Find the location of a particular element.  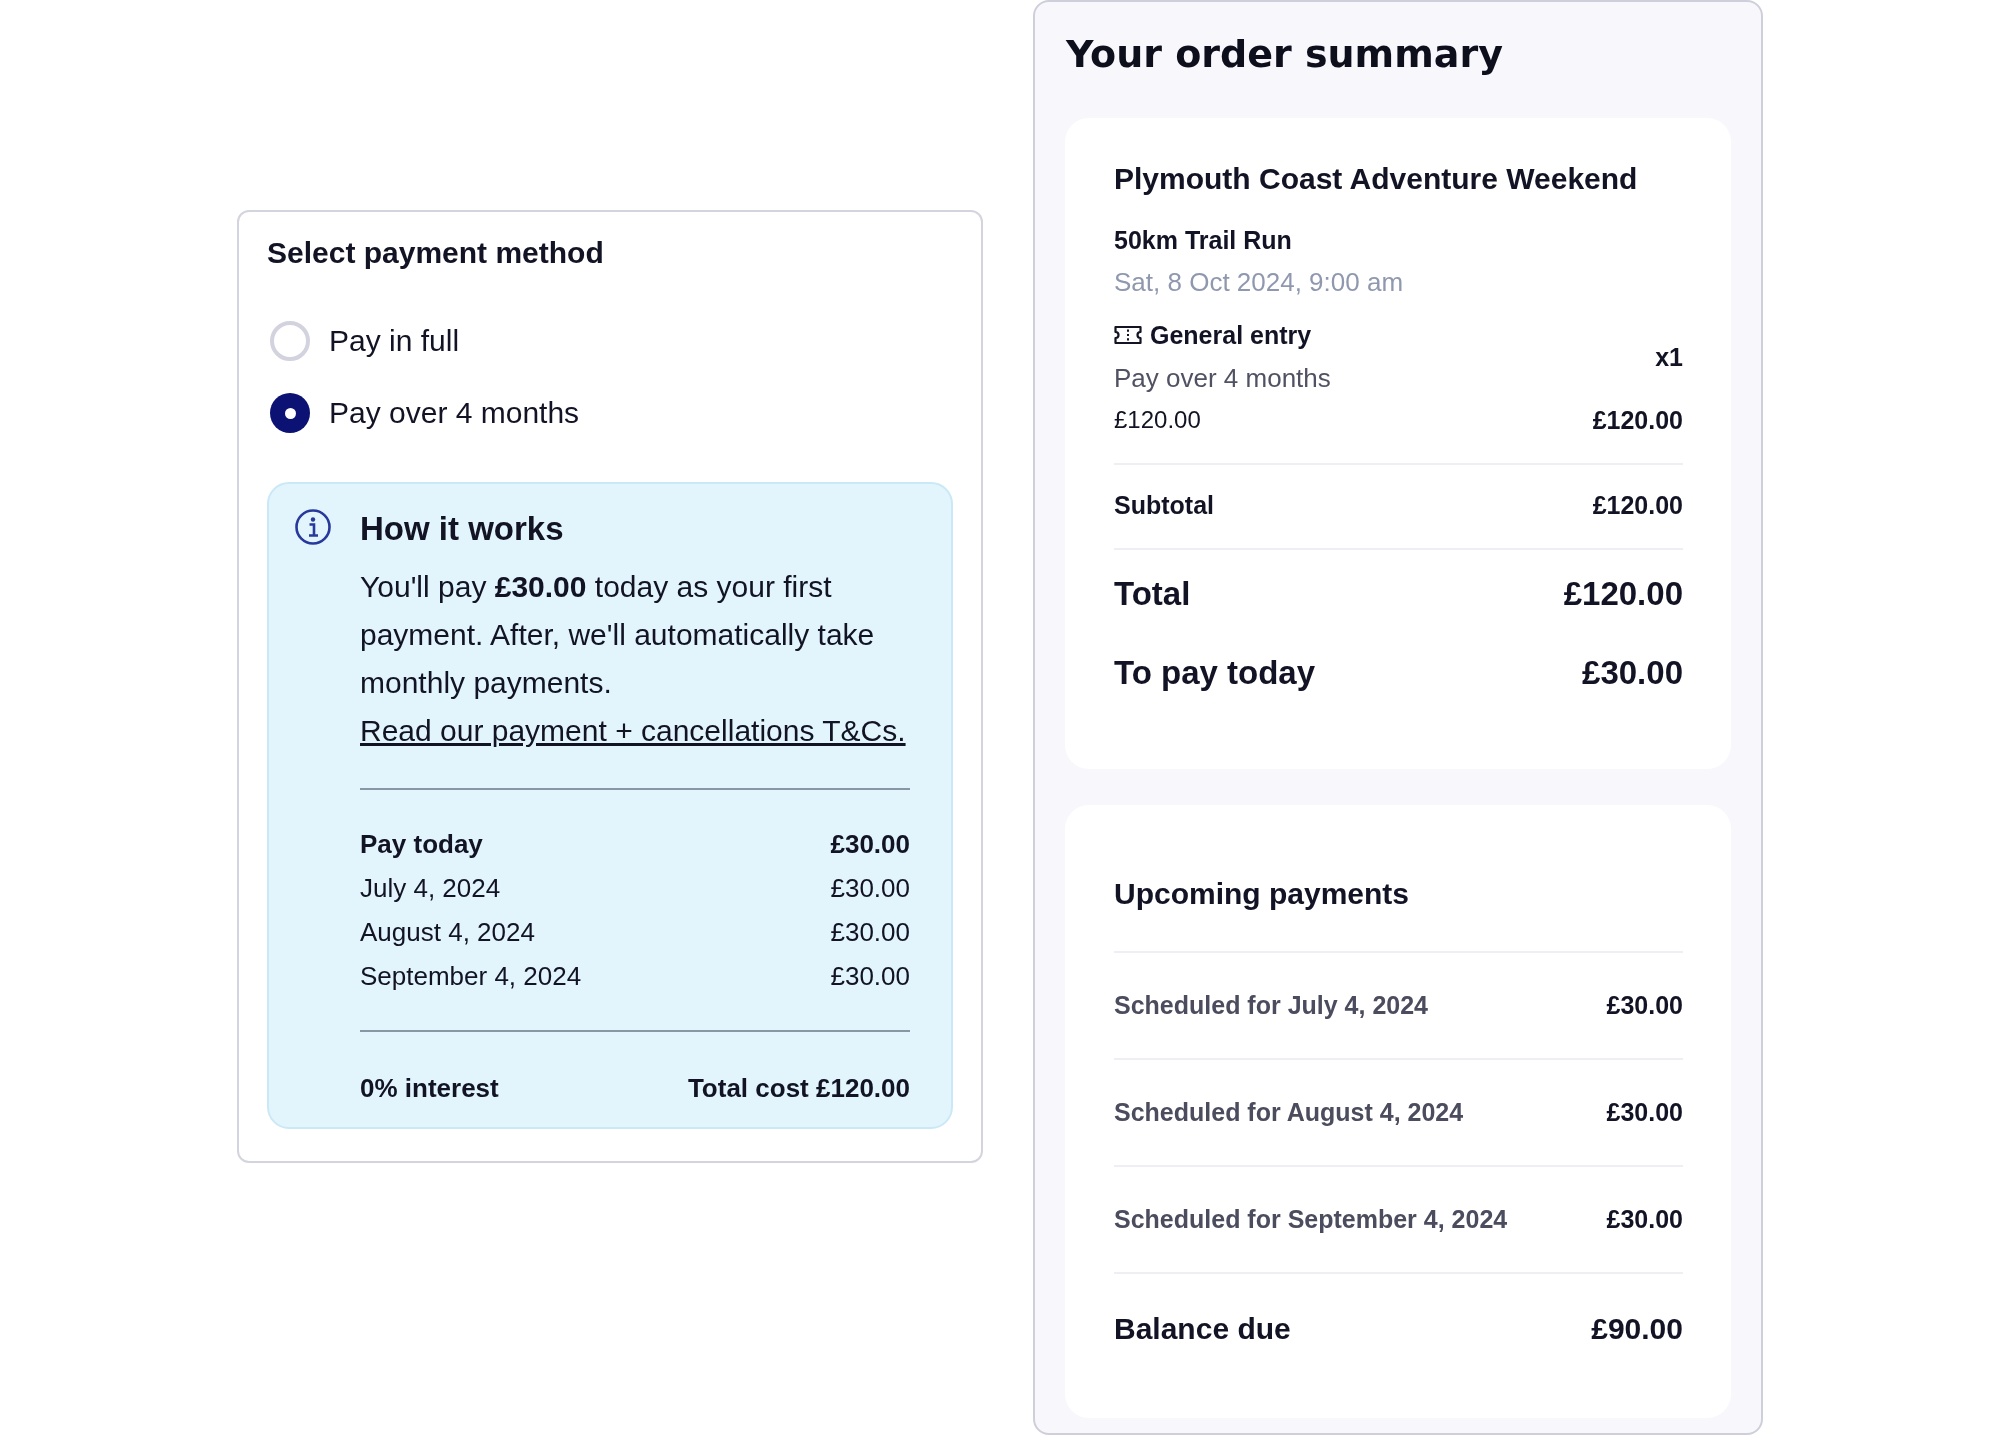

ticket-icon is located at coordinates (1128, 335).